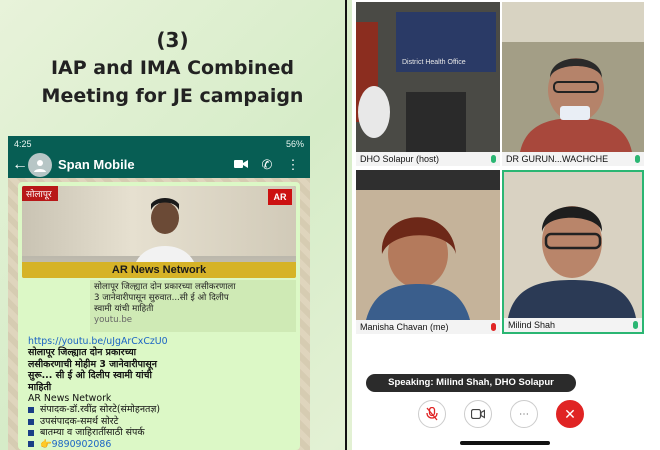 The width and height of the screenshot is (660, 450). Describe the element at coordinates (70, 399) in the screenshot. I see `network-name: AR News Network` at that location.